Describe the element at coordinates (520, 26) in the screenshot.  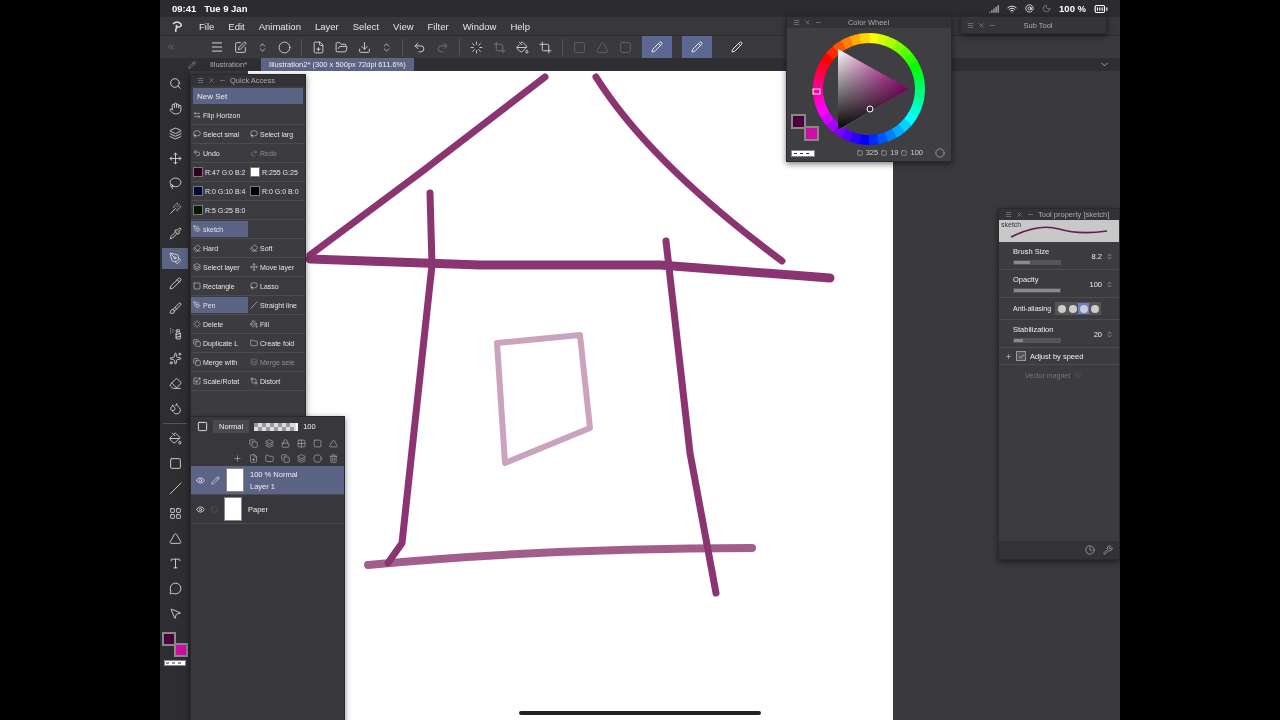
I see `menu-item: Help` at that location.